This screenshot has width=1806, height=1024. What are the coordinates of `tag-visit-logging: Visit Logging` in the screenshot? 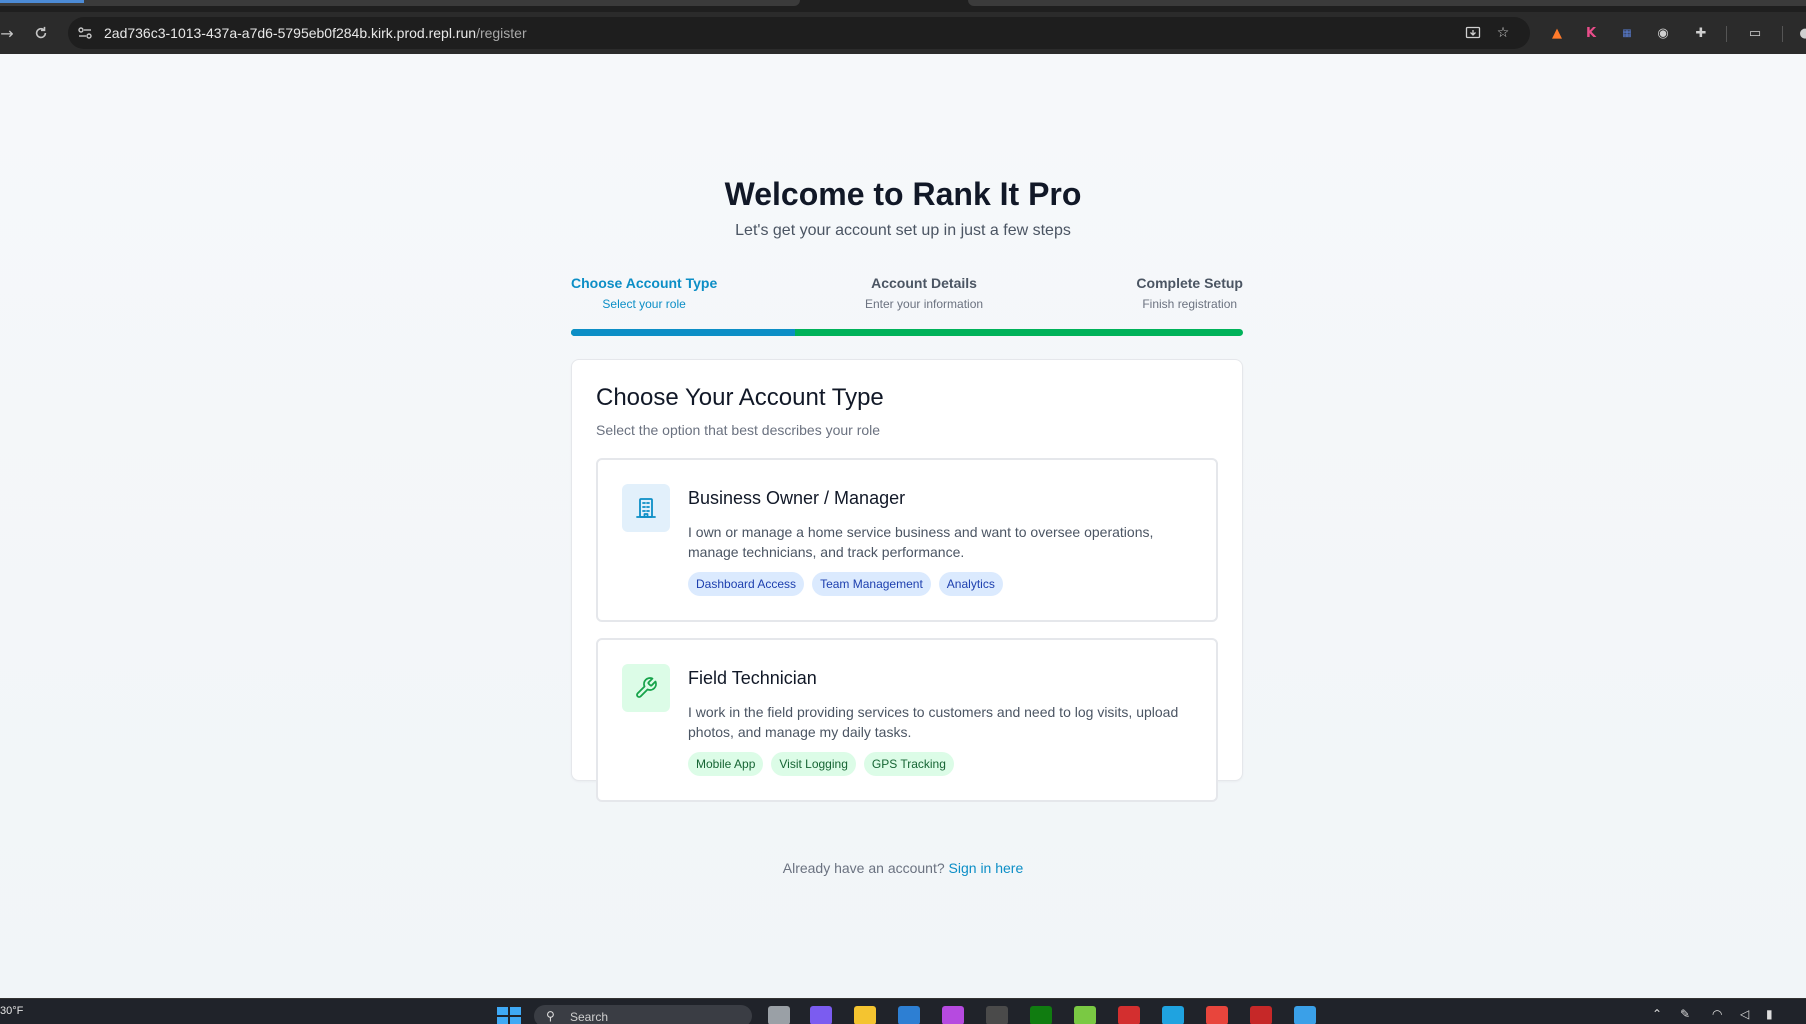 It's located at (813, 764).